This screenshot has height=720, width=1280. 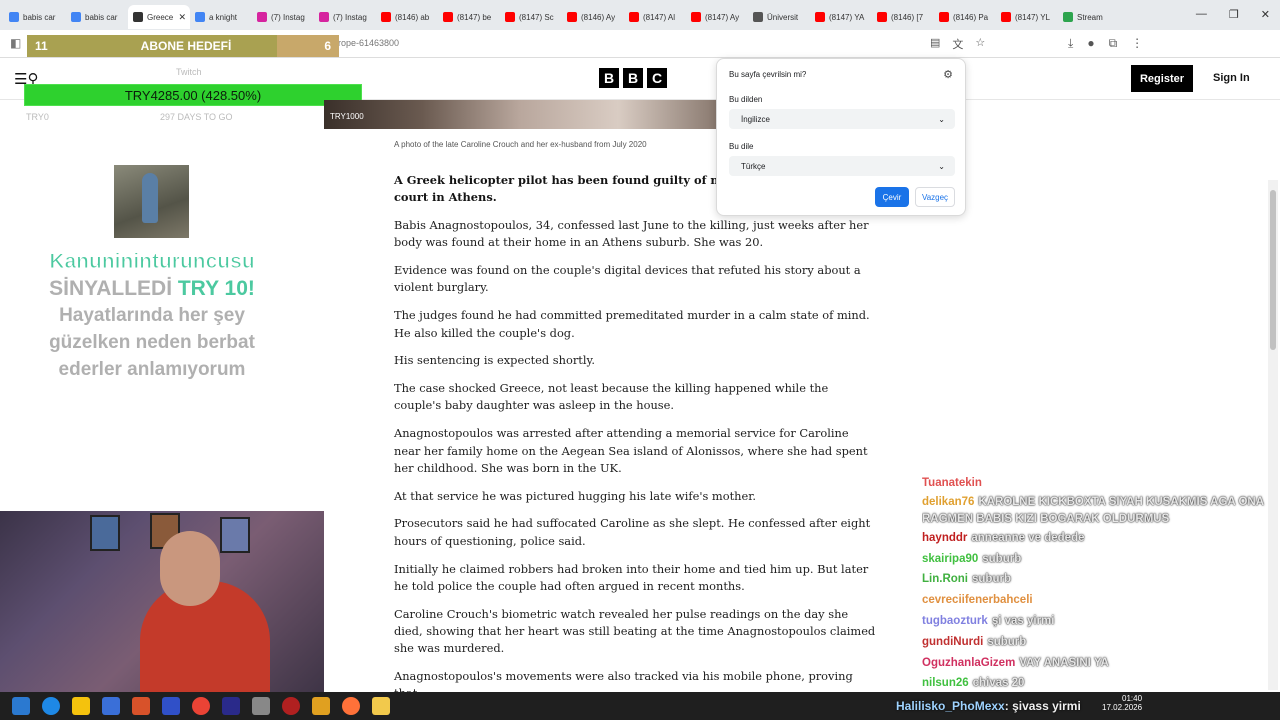 What do you see at coordinates (1234, 14) in the screenshot?
I see `maximize-icon: ❐` at bounding box center [1234, 14].